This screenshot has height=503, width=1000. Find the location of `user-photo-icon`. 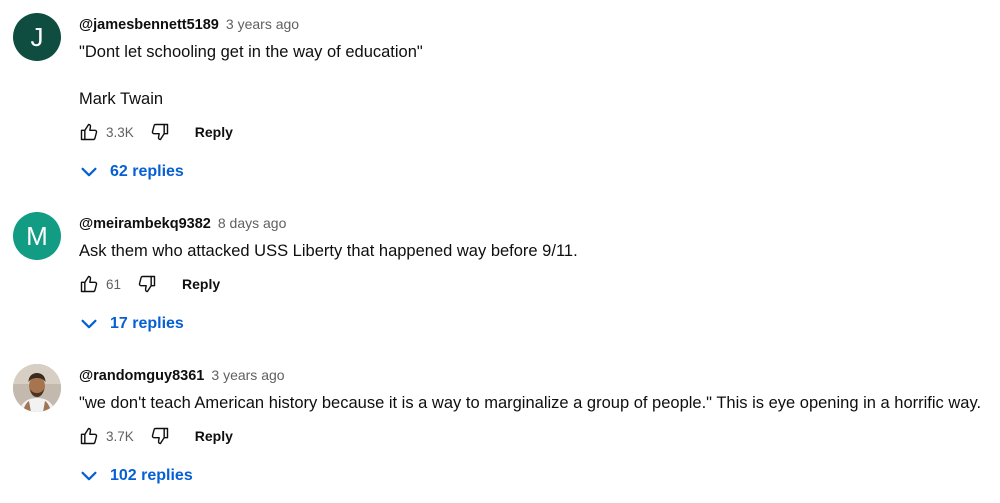

user-photo-icon is located at coordinates (37, 388).